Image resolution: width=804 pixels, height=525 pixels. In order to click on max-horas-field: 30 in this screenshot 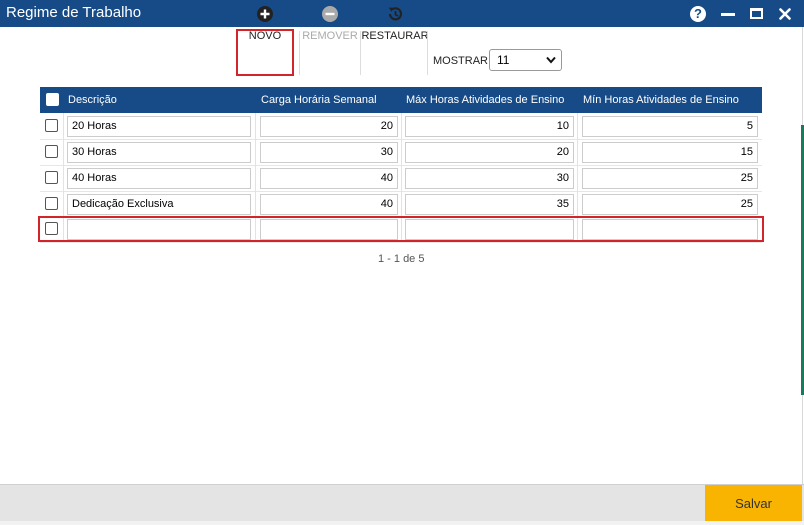, I will do `click(489, 178)`.